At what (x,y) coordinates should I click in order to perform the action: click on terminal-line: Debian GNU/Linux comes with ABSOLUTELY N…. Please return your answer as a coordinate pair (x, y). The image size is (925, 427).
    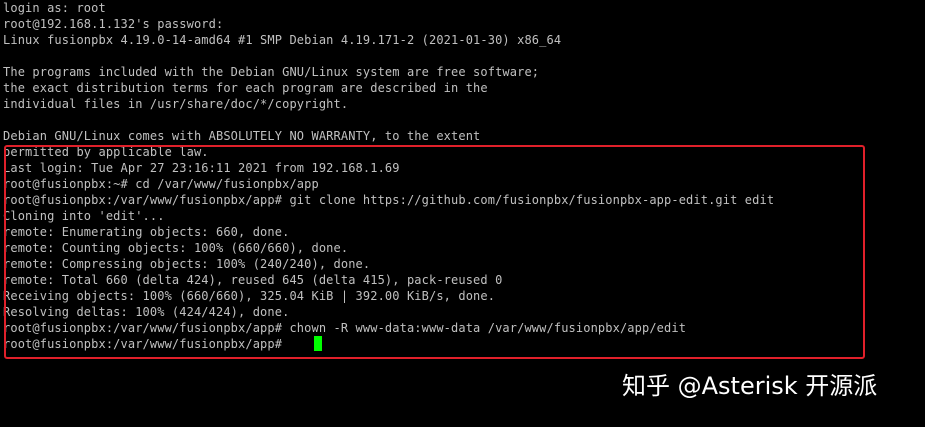
    Looking at the image, I should click on (242, 136).